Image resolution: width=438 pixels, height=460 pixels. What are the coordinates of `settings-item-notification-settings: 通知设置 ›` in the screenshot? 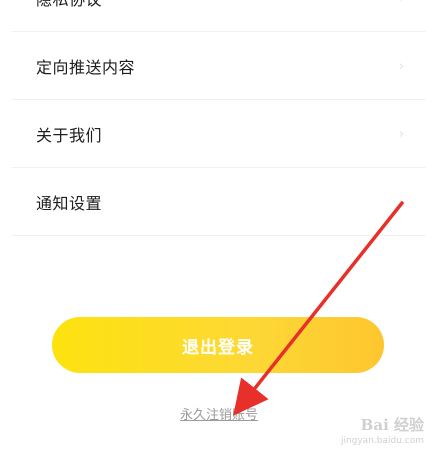 It's located at (219, 202).